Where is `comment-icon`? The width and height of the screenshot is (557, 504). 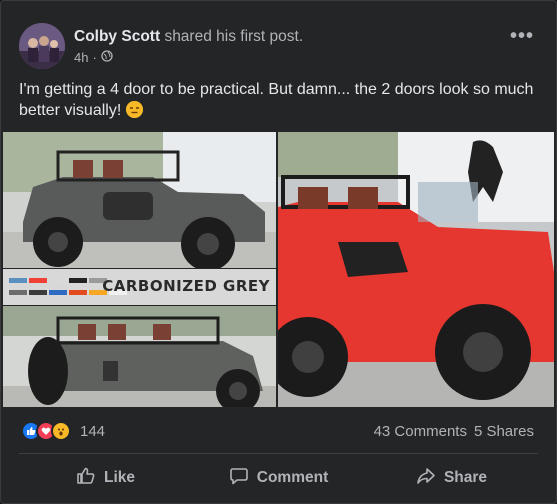 comment-icon is located at coordinates (239, 478).